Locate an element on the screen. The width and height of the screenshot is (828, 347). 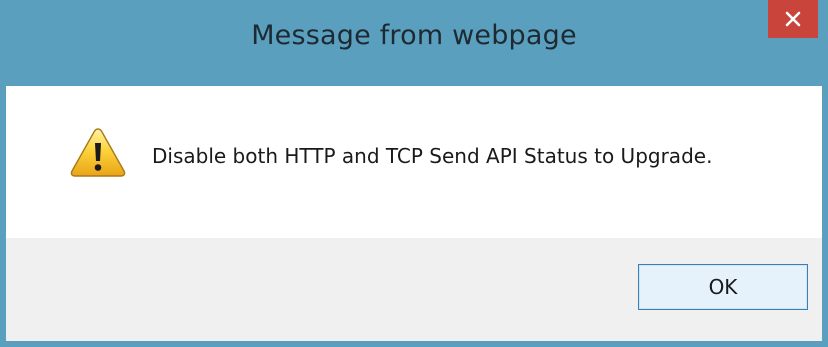
dialog-title: Message from webpage is located at coordinates (414, 35).